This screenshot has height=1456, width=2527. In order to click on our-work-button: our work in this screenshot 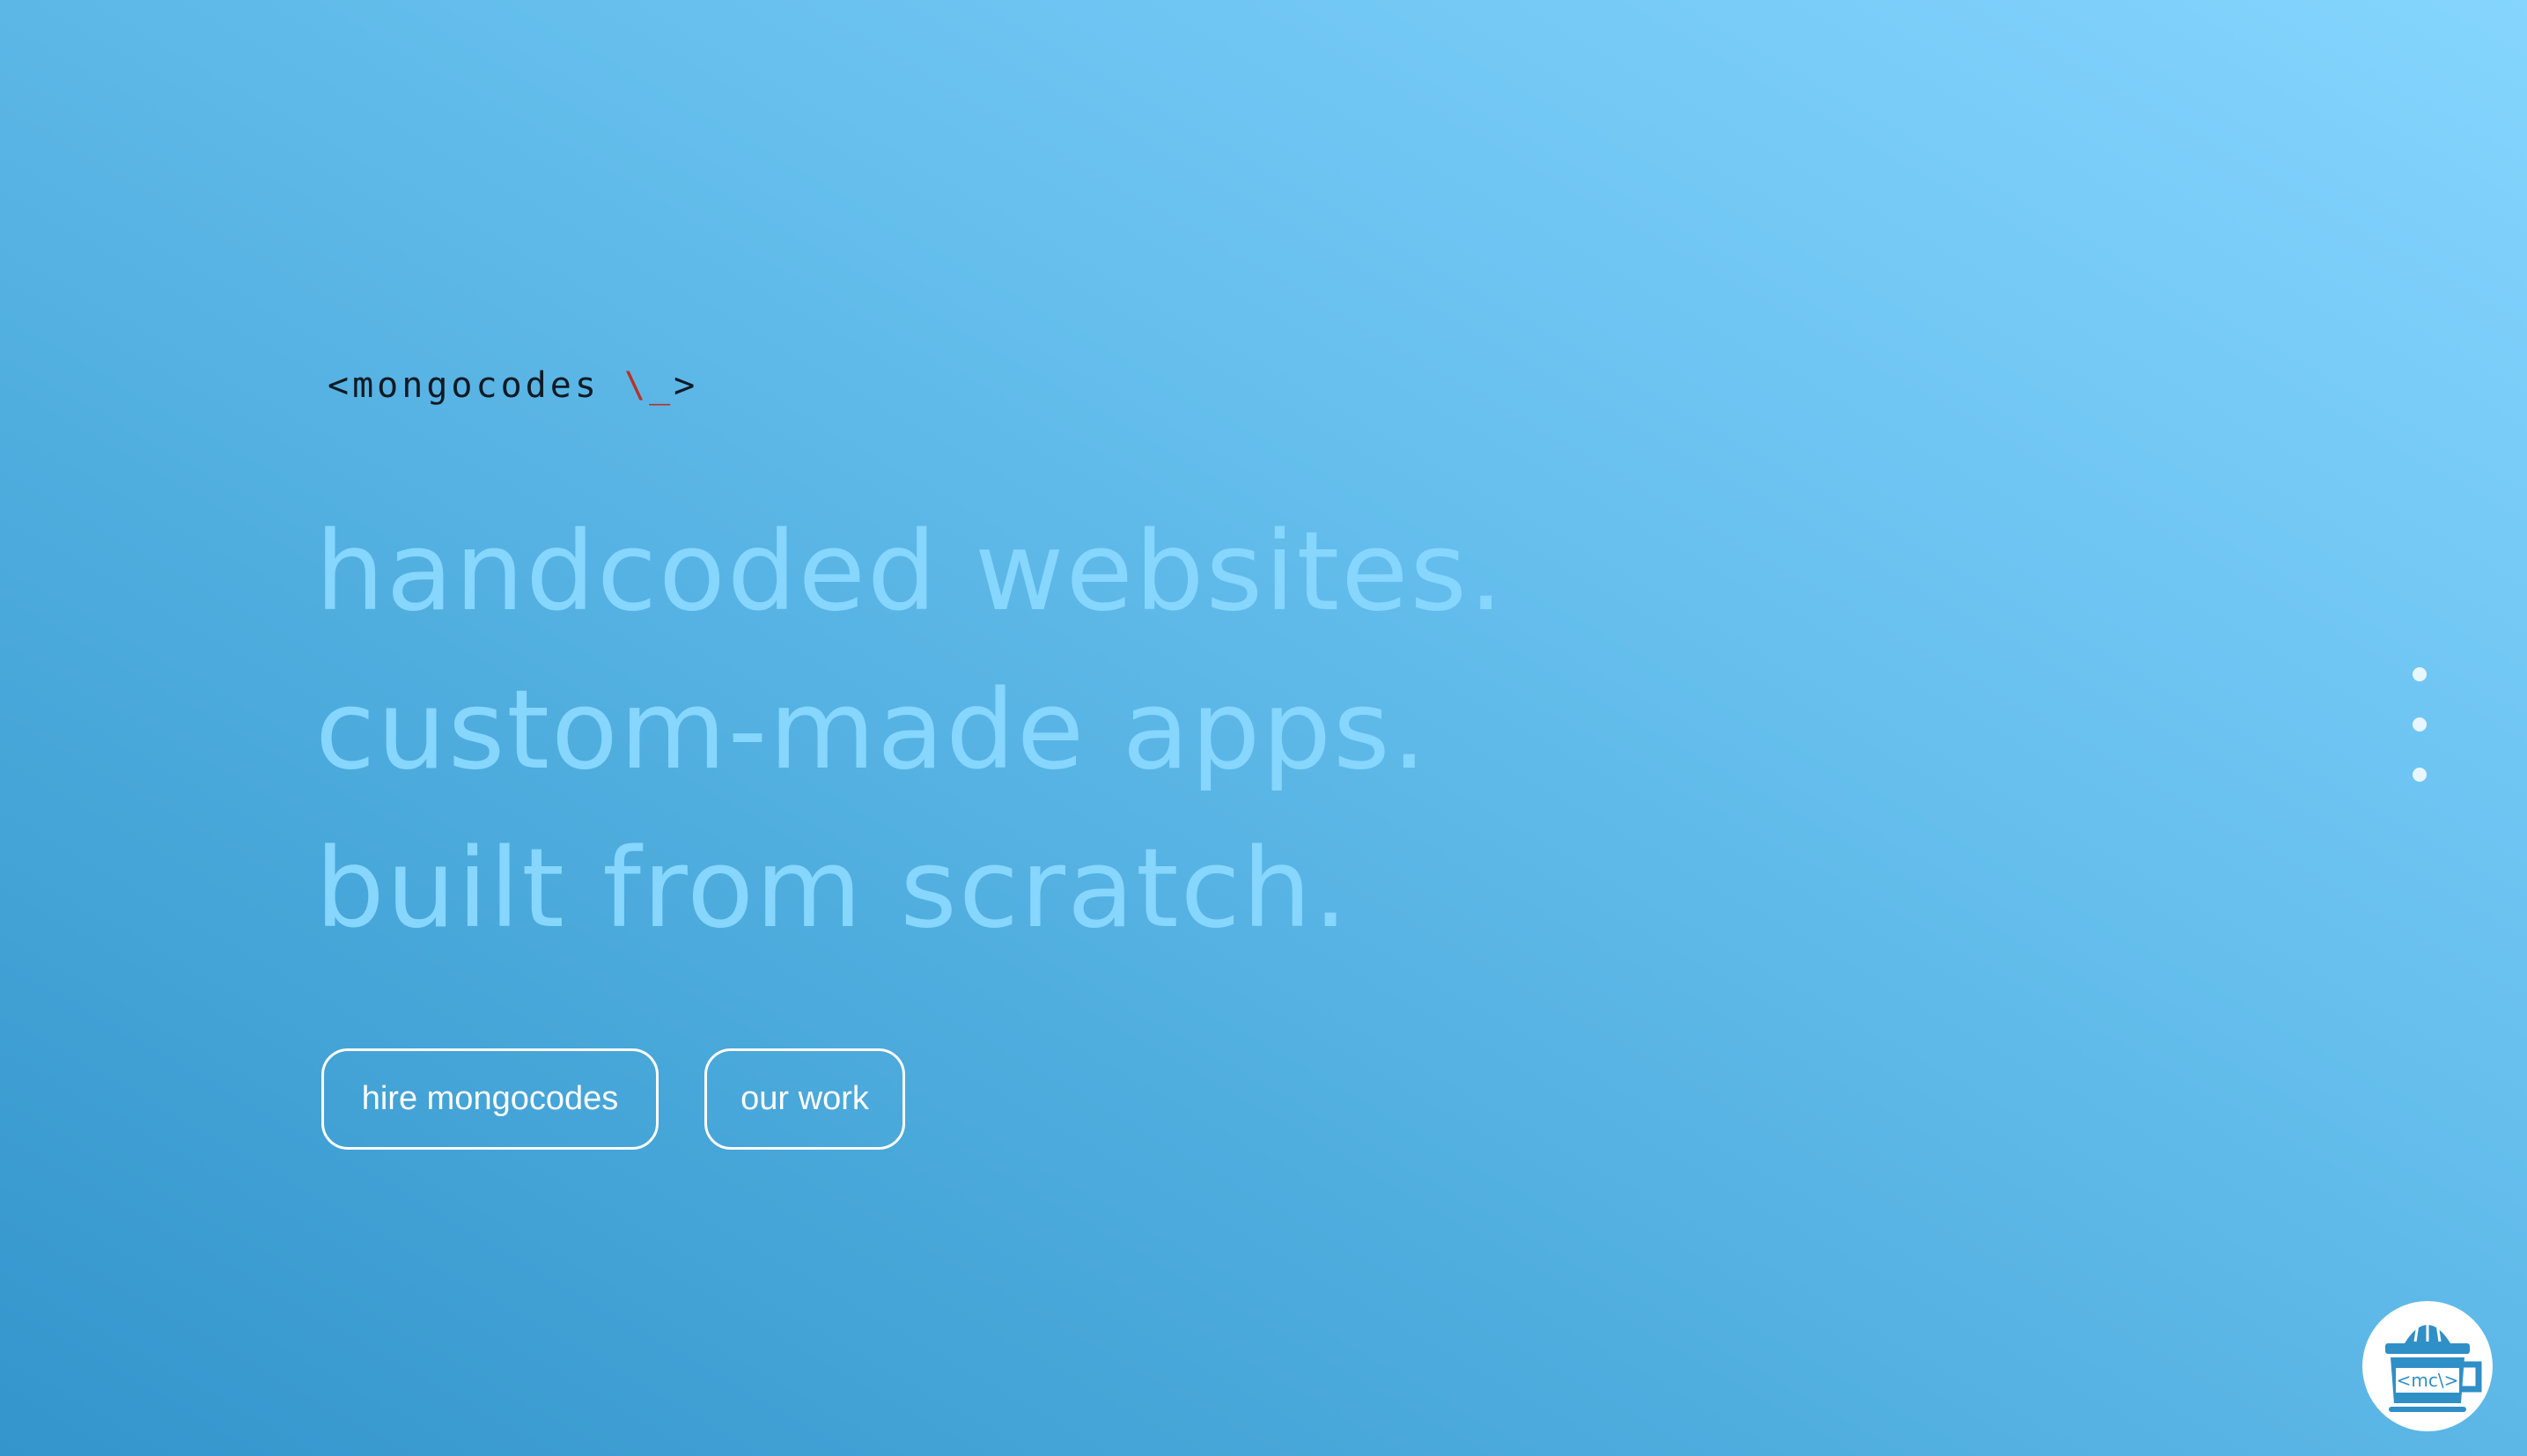, I will do `click(805, 1099)`.